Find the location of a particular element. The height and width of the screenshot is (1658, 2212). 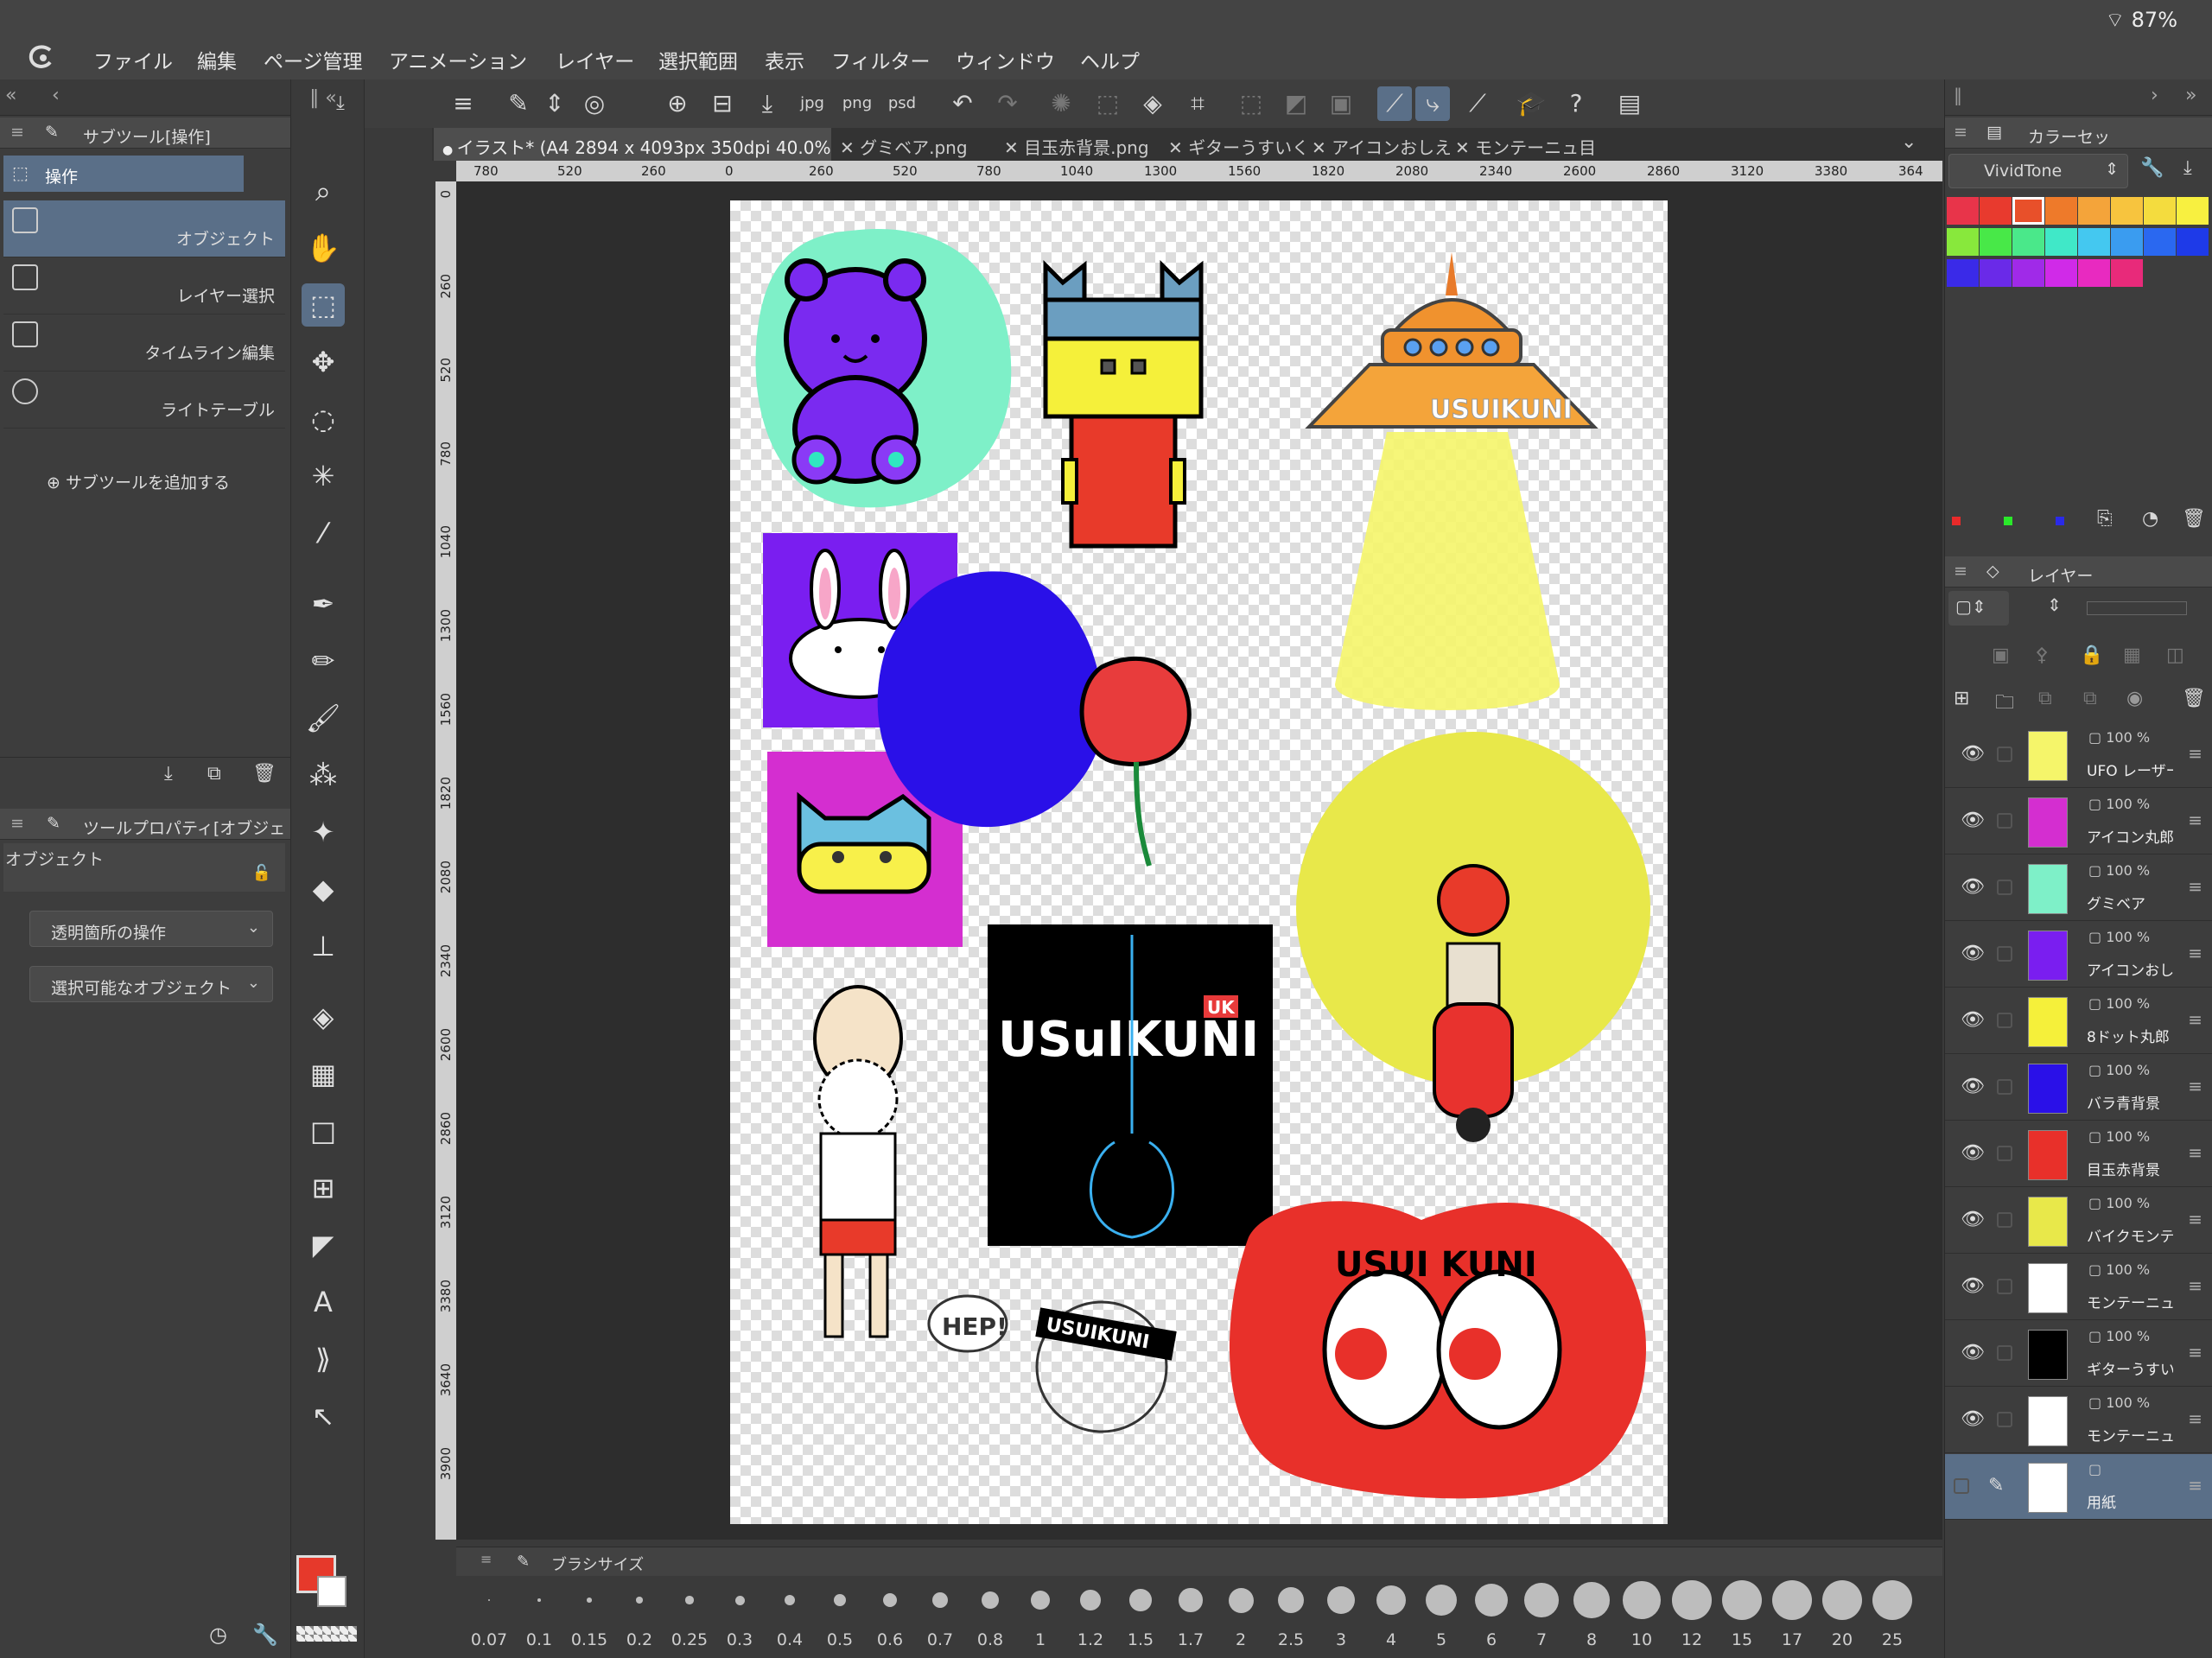

save-icon: ⤓ is located at coordinates (767, 103).